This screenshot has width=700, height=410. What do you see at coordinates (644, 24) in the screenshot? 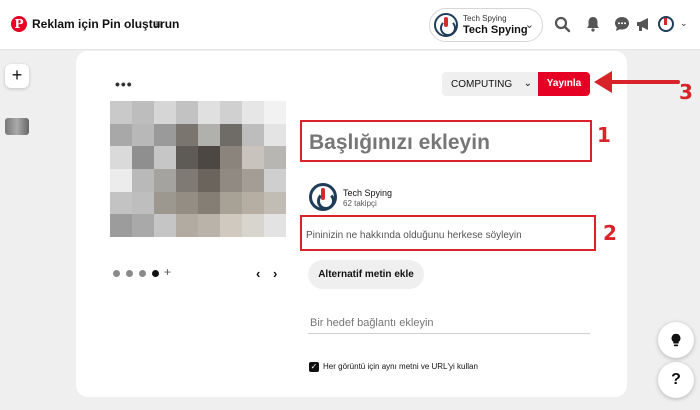
I see `megaphone-icon` at bounding box center [644, 24].